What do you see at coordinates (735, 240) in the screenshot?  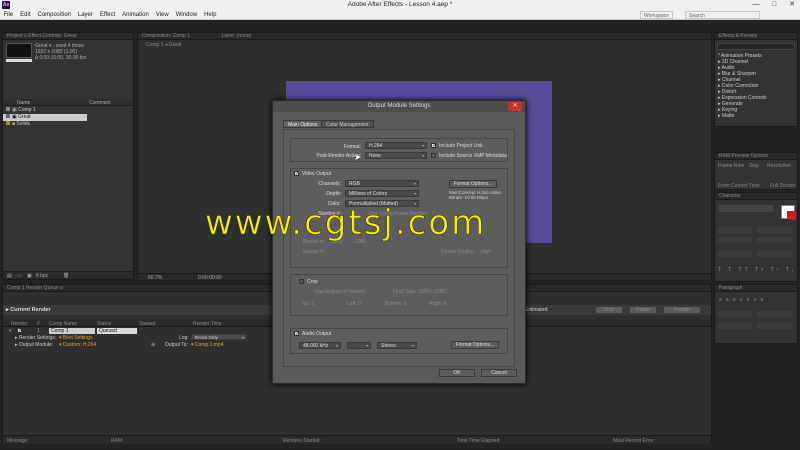 I see `kerning-field` at bounding box center [735, 240].